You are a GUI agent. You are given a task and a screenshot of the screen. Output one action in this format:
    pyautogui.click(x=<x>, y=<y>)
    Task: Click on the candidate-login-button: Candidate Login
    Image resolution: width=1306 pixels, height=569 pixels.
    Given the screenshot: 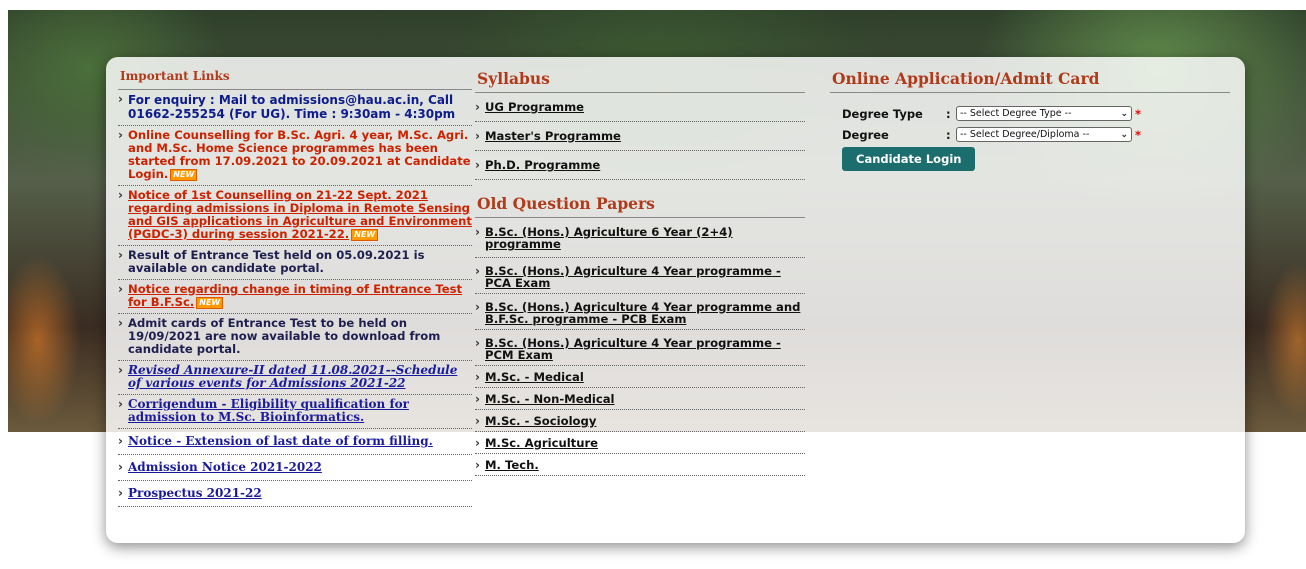 What is the action you would take?
    pyautogui.click(x=909, y=159)
    